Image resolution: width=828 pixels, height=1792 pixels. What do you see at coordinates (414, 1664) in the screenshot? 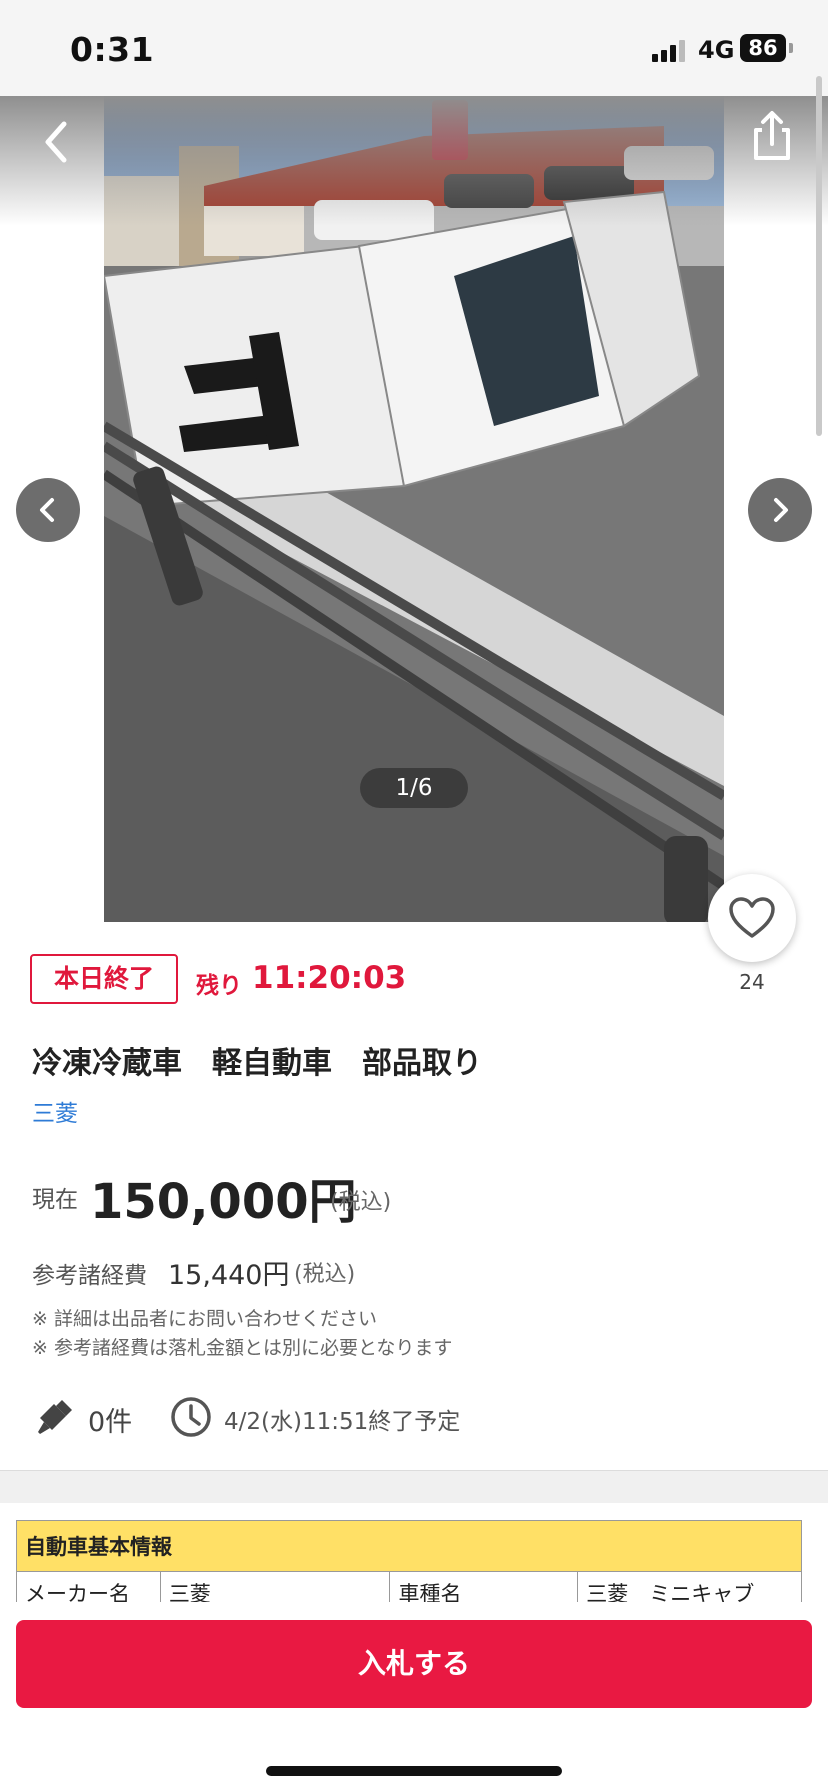
I see `bid-button: 入札する` at bounding box center [414, 1664].